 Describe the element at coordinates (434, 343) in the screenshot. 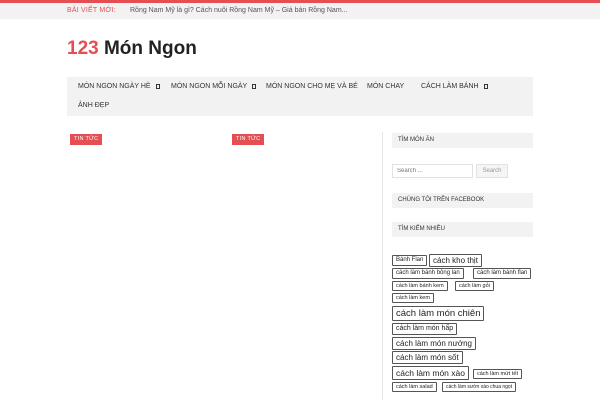

I see `tag-link: cách làm món nướng` at that location.